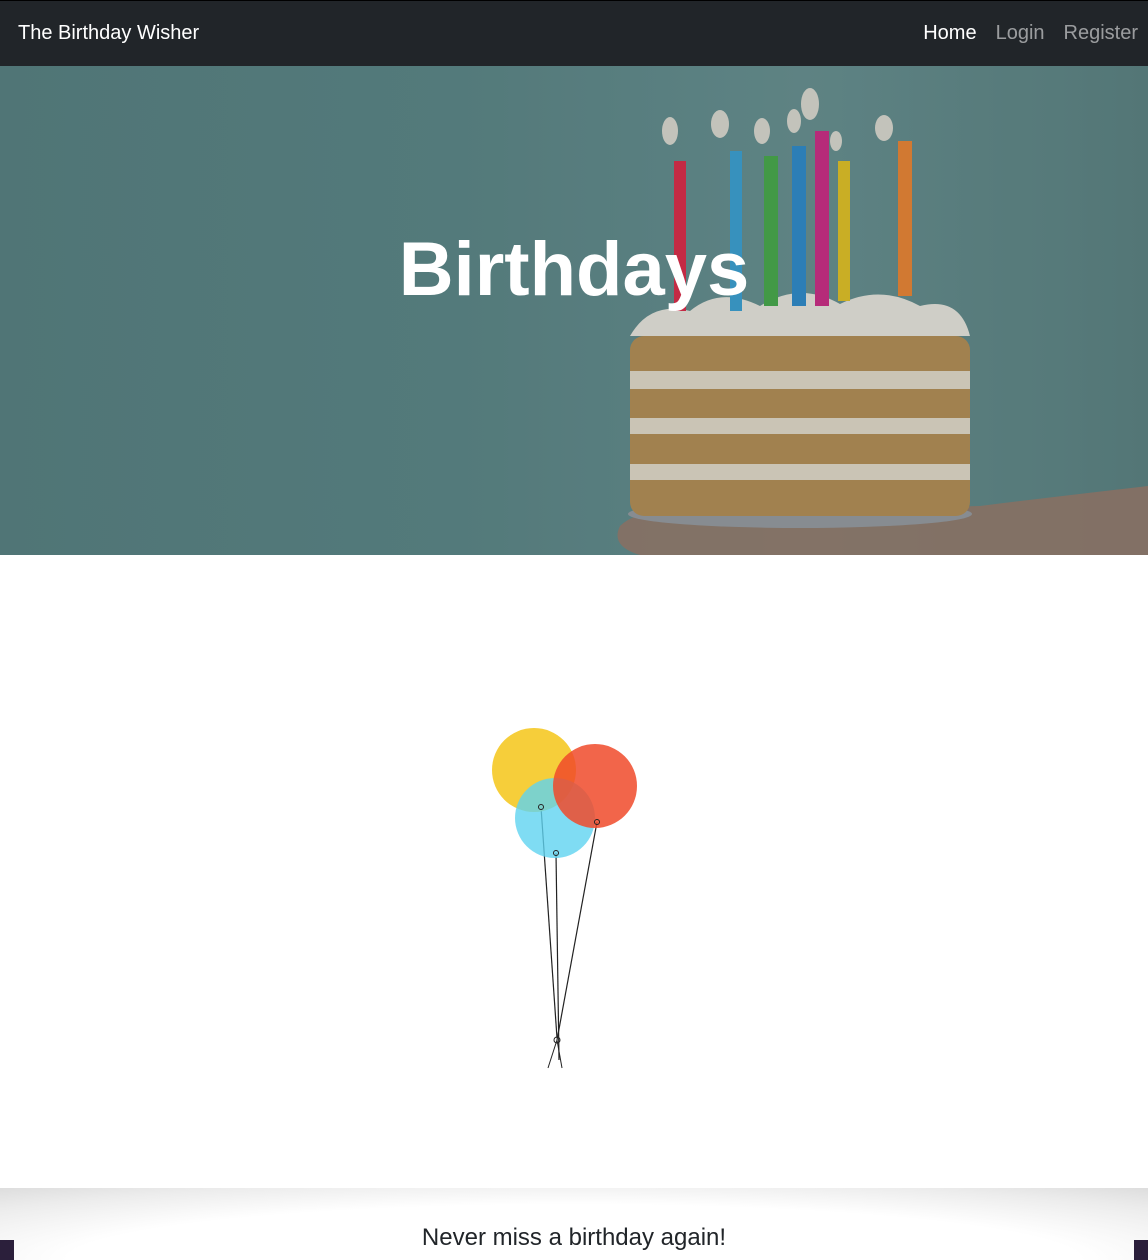 The height and width of the screenshot is (1260, 1148). Describe the element at coordinates (1101, 33) in the screenshot. I see `nav-register-link: Register` at that location.